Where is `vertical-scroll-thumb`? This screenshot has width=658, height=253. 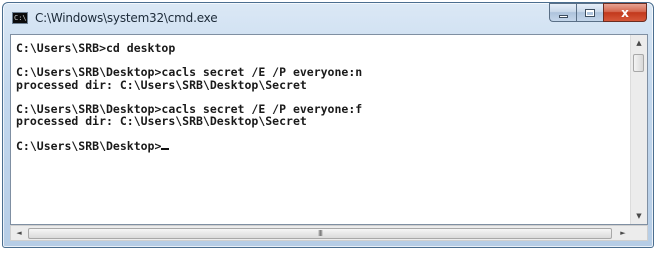 vertical-scroll-thumb is located at coordinates (638, 63).